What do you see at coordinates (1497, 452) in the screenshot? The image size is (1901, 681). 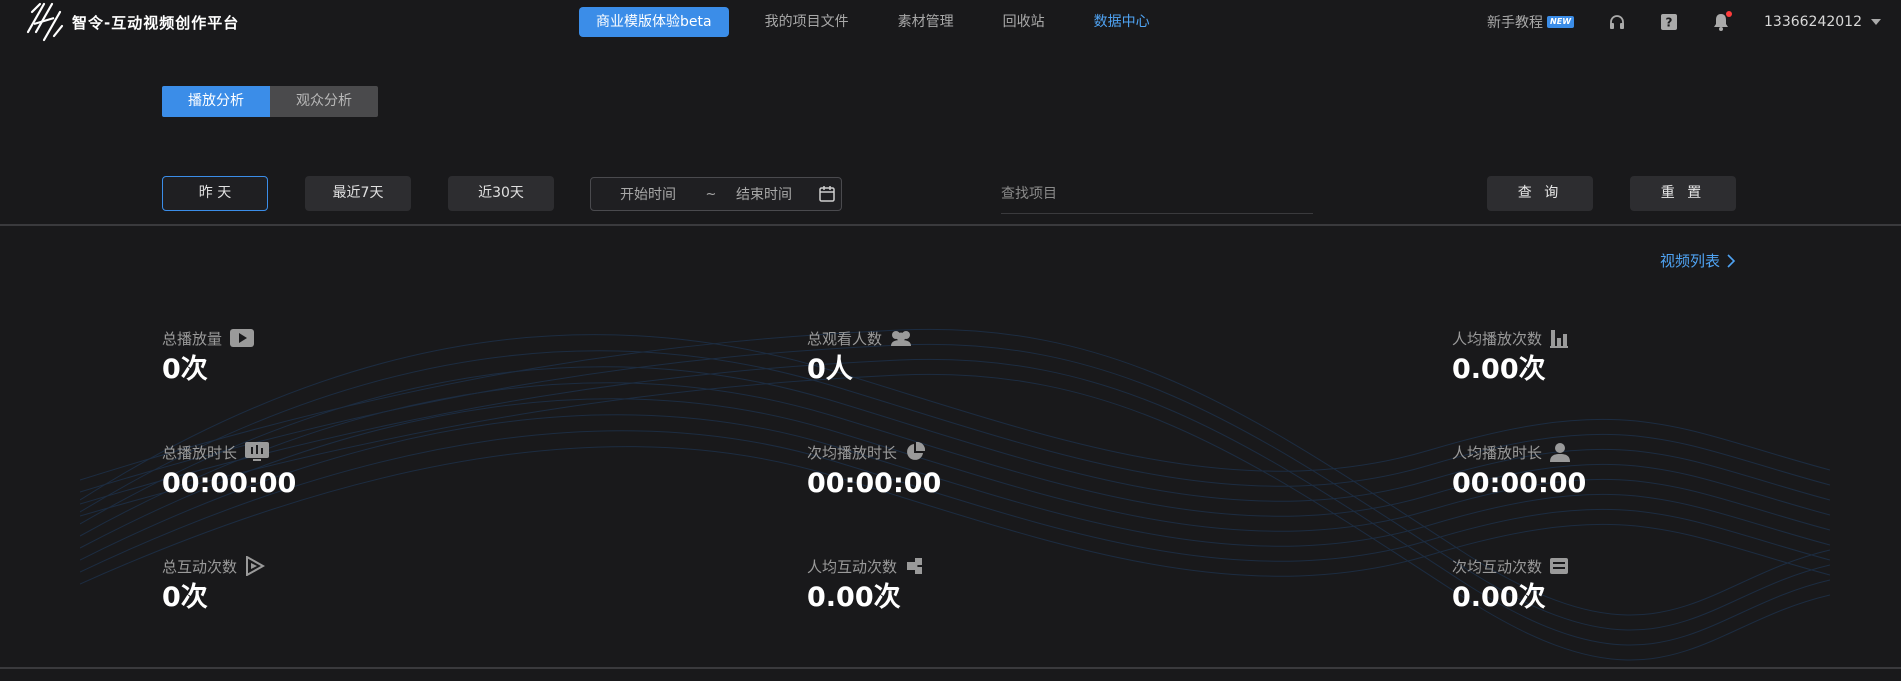 I see `metric-label: 人均播放时长` at bounding box center [1497, 452].